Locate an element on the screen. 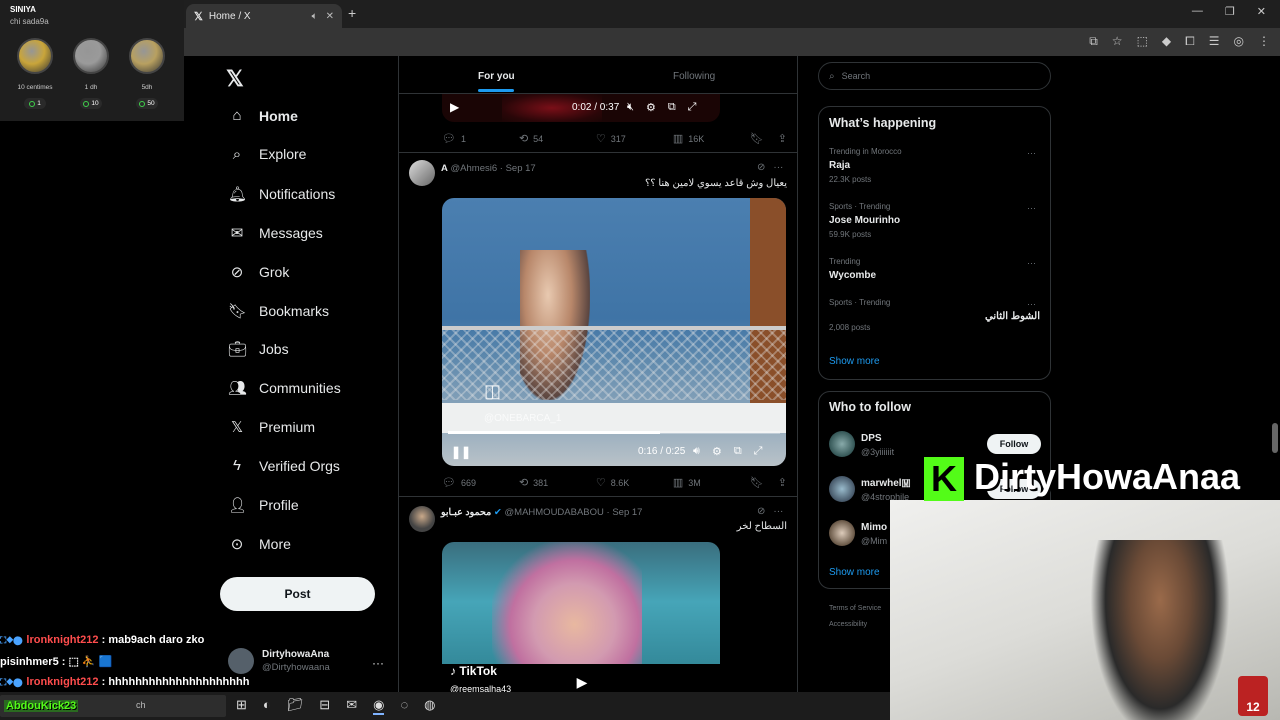  translate-icon: ⬚ is located at coordinates (1142, 41).